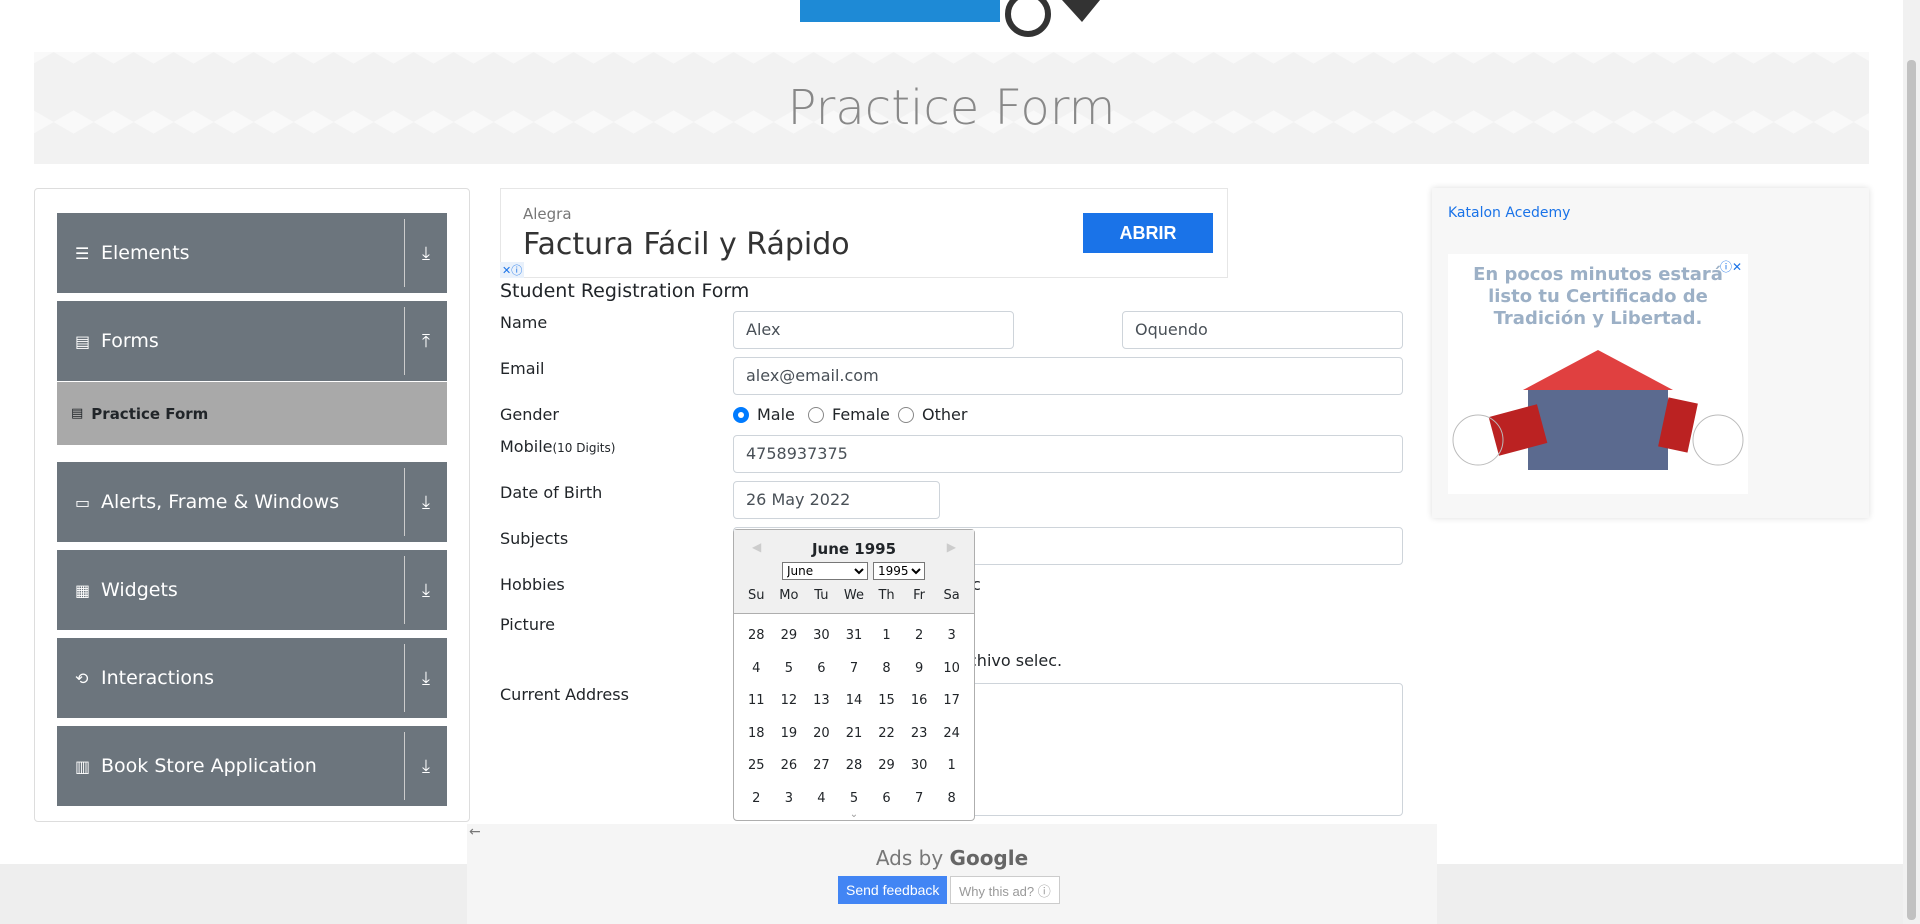 This screenshot has height=924, width=1920. Describe the element at coordinates (252, 590) in the screenshot. I see `sidebar-group-widgets: ▦ Widgets ⤓` at that location.